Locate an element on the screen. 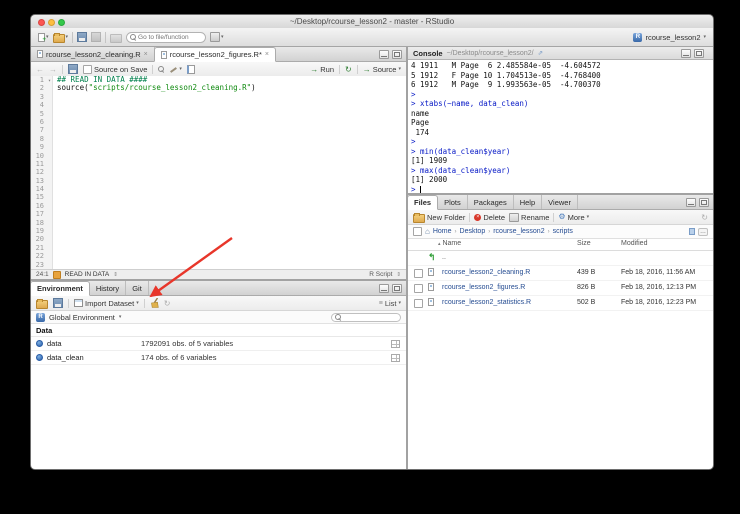 This screenshot has width=740, height=514. source-label: Source is located at coordinates (384, 69).